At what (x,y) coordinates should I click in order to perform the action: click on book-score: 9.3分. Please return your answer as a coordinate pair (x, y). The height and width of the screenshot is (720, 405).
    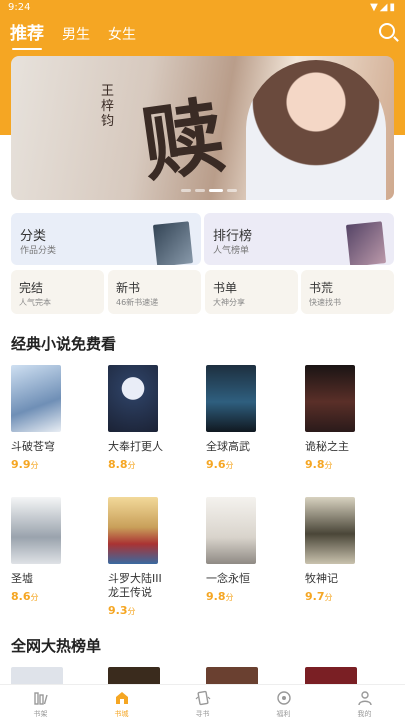
    Looking at the image, I should click on (122, 610).